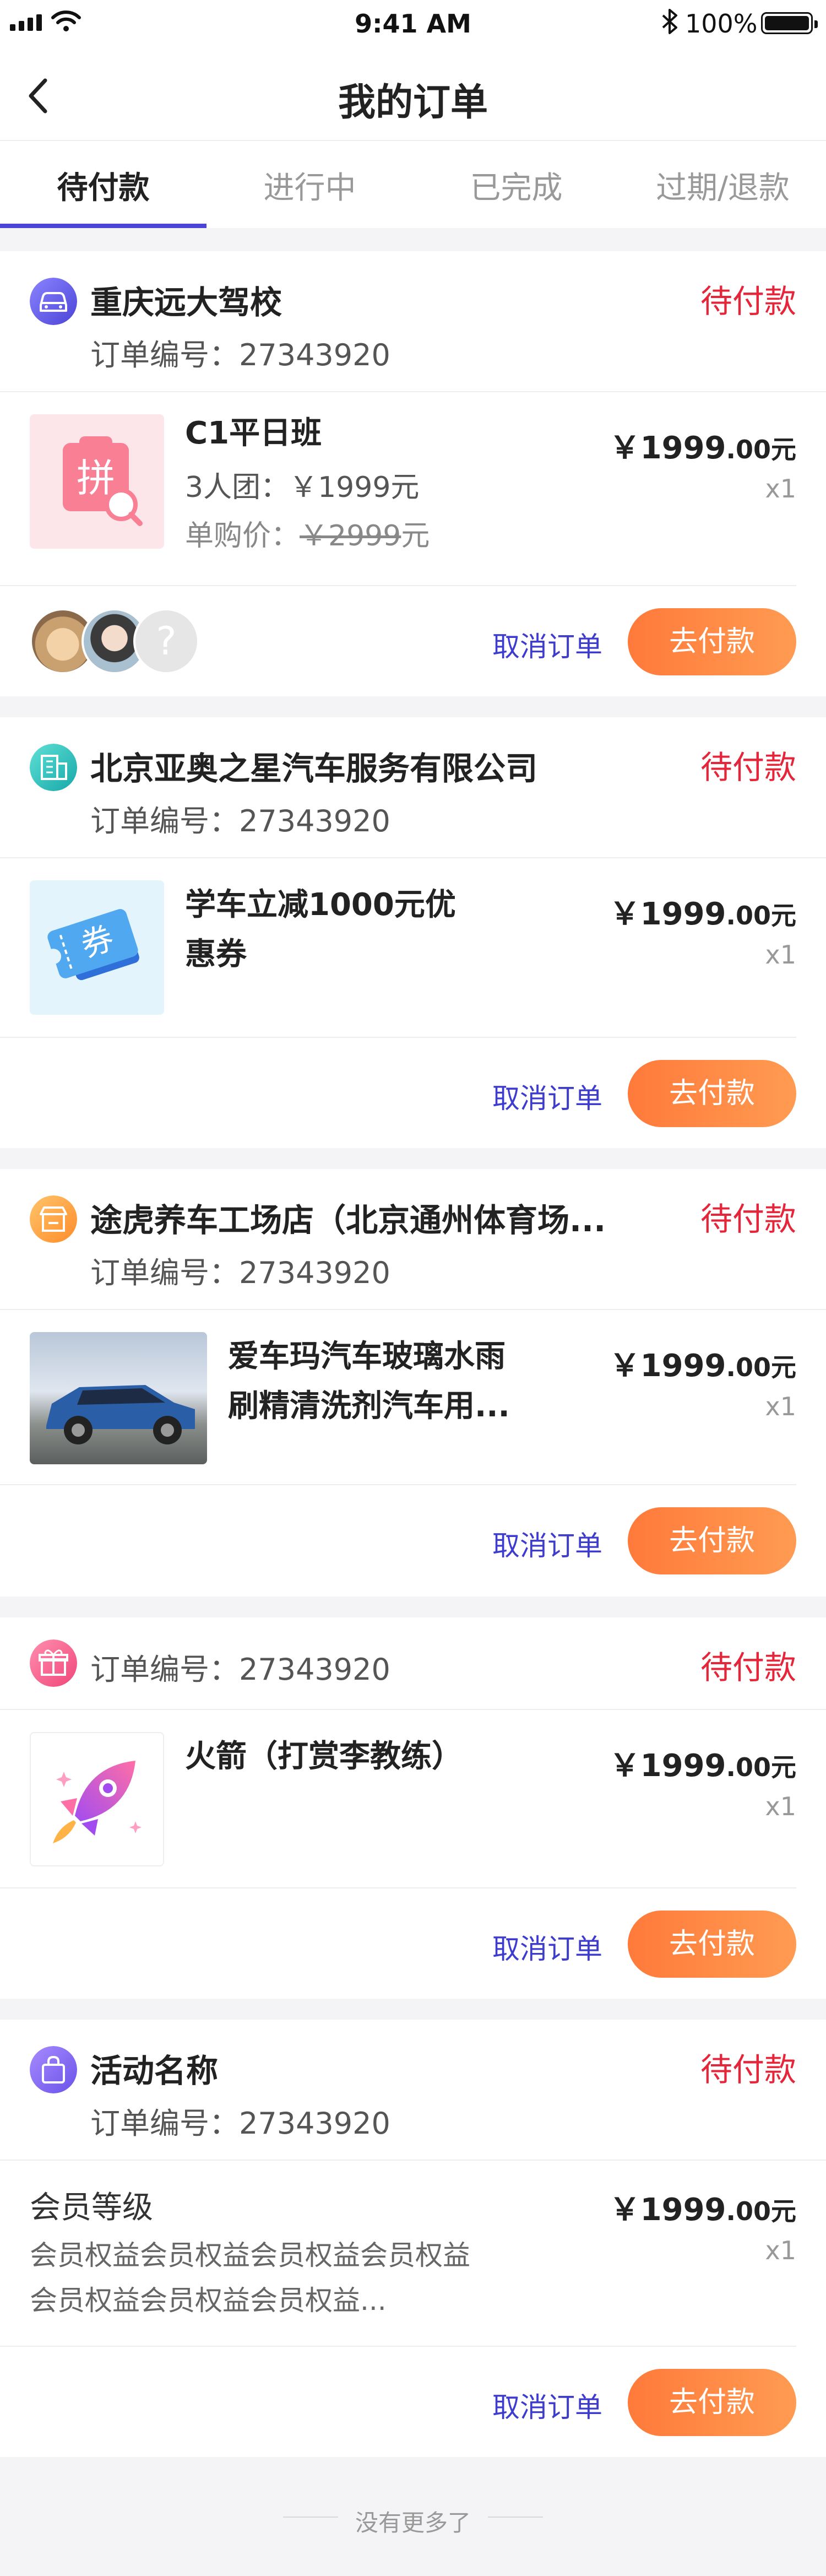 This screenshot has height=2576, width=826. I want to click on tab-expired-refund: 过期/退款, so click(723, 184).